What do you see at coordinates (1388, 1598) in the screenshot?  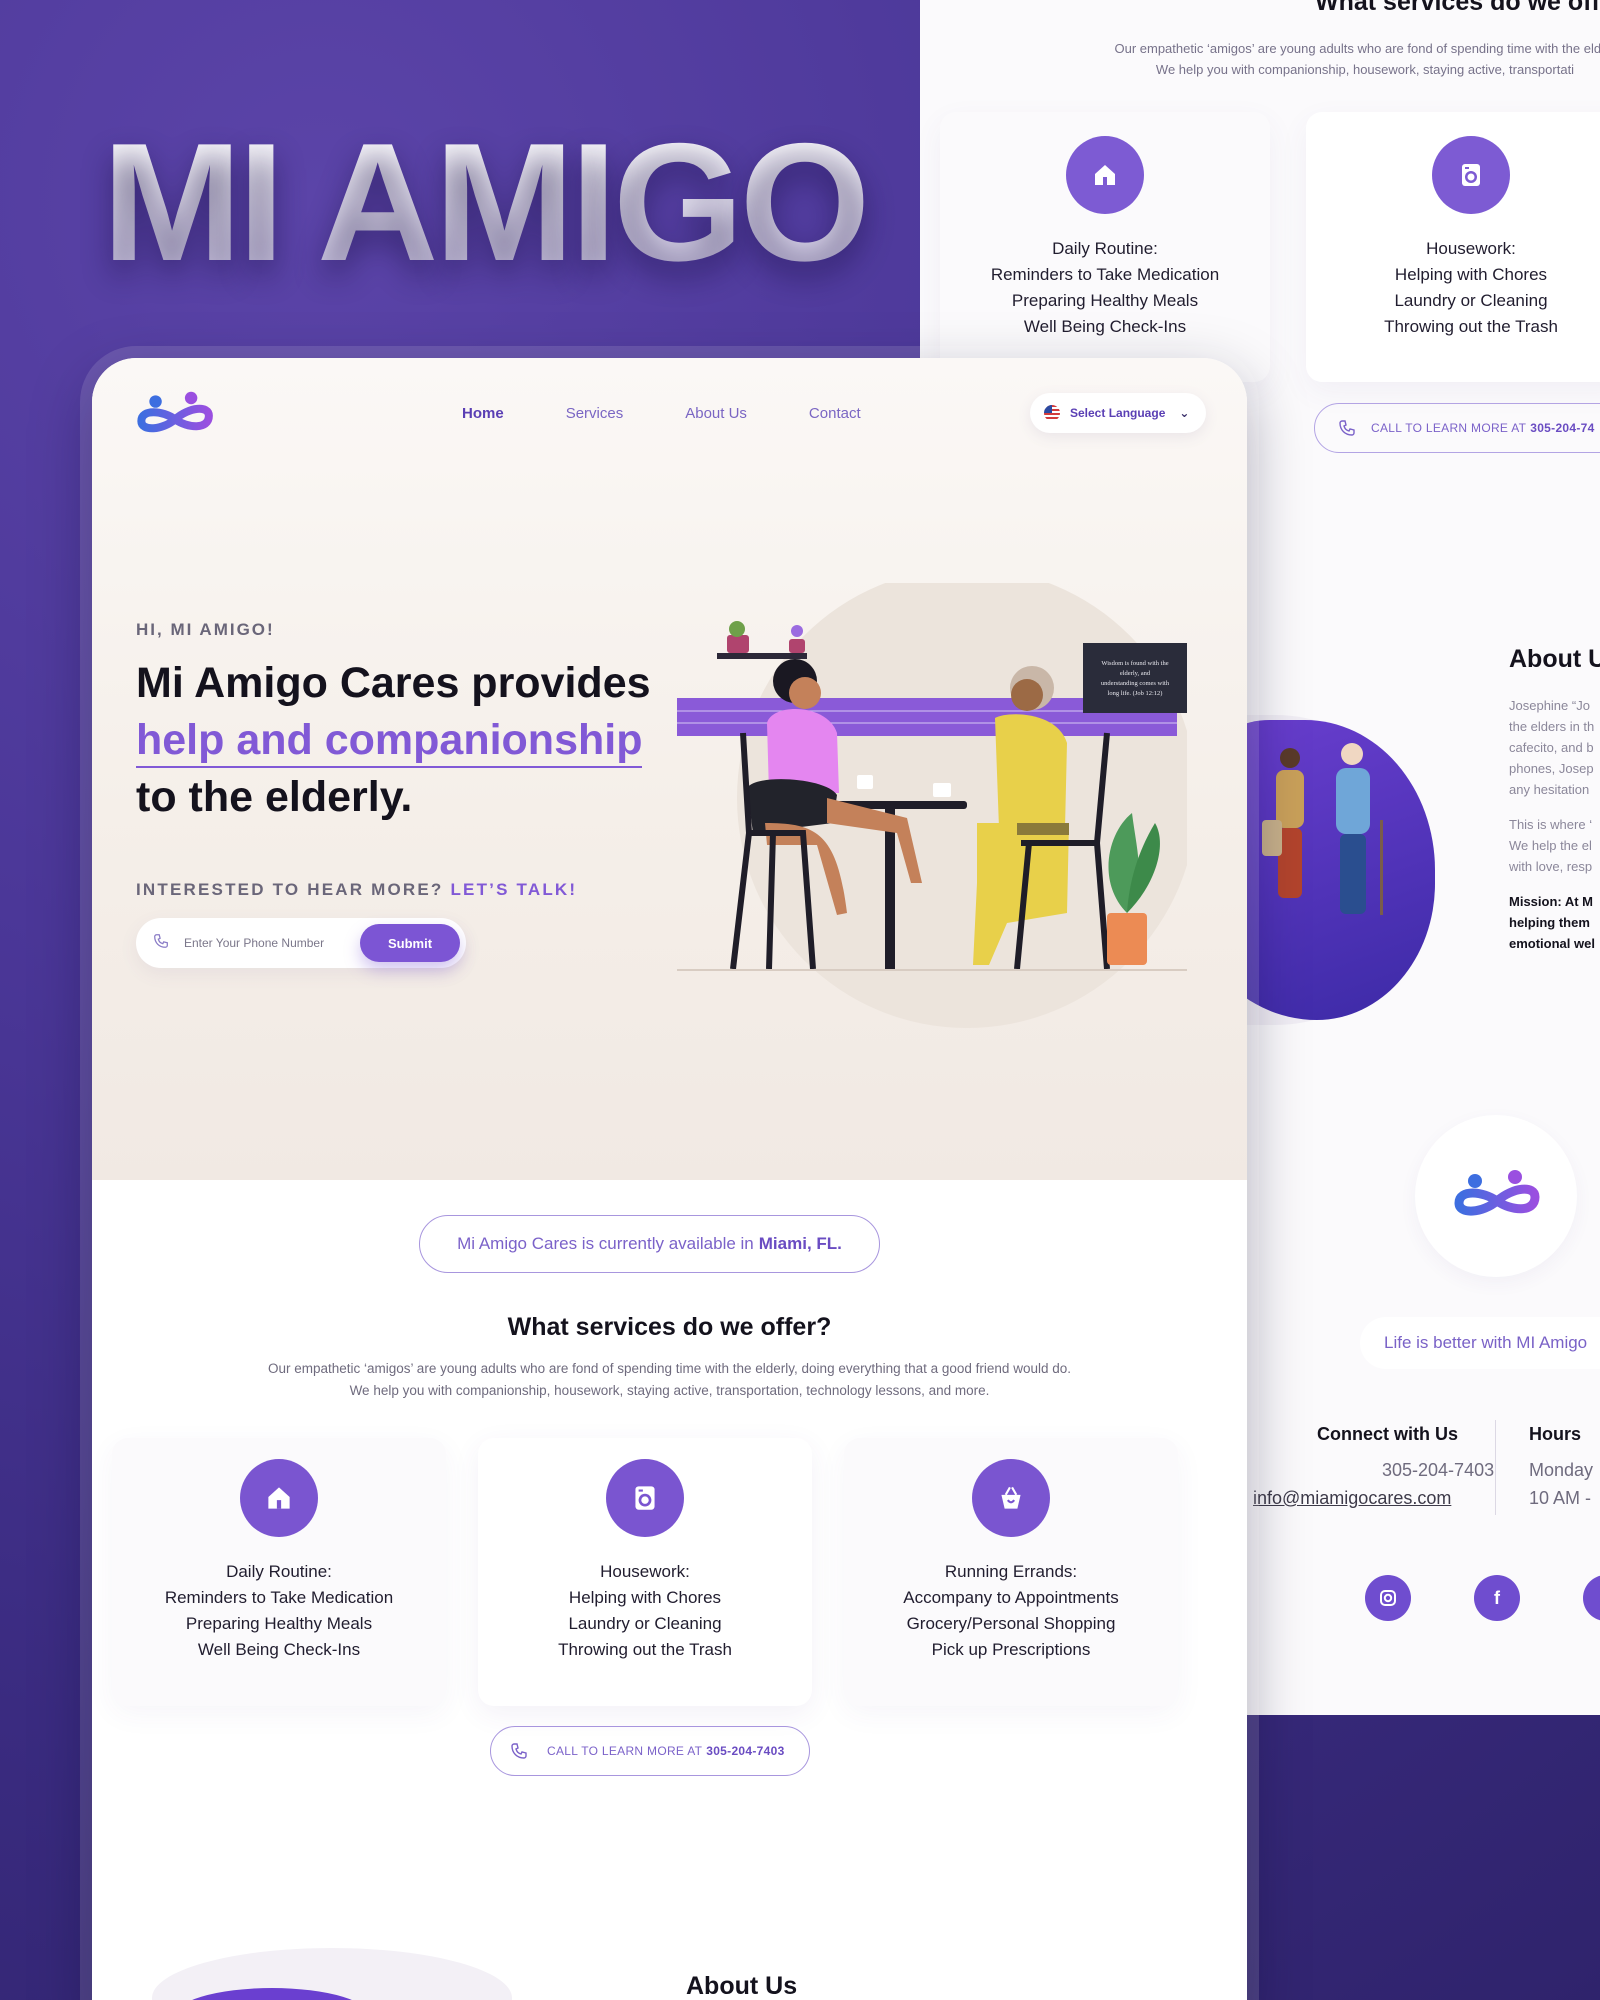 I see `instagram-icon` at bounding box center [1388, 1598].